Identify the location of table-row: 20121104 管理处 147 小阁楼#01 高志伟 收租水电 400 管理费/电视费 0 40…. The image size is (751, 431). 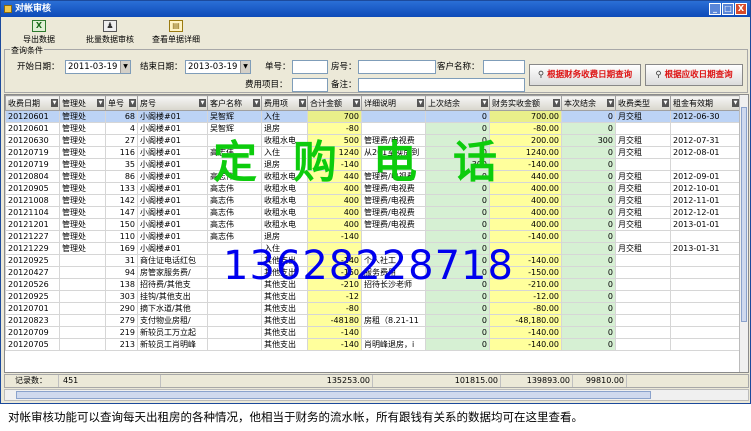
(373, 212).